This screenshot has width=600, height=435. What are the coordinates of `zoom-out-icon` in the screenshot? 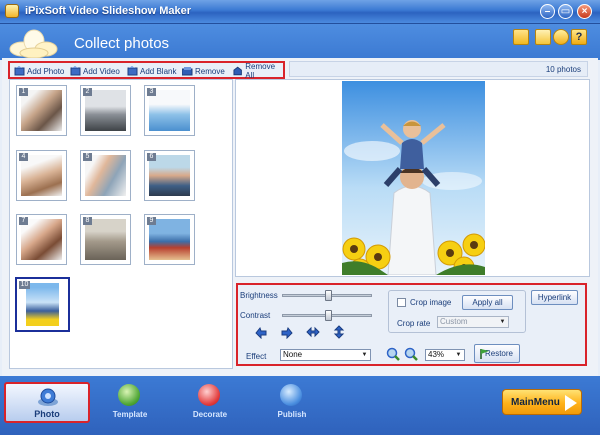 It's located at (411, 354).